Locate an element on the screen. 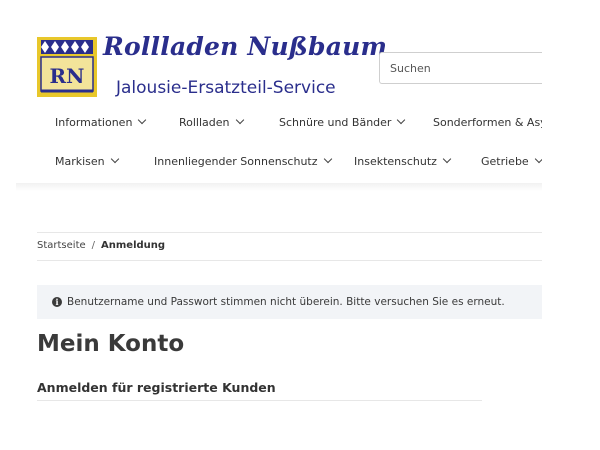  nav-item-schnuere-und-baender: Schnüre und Bänder is located at coordinates (342, 122).